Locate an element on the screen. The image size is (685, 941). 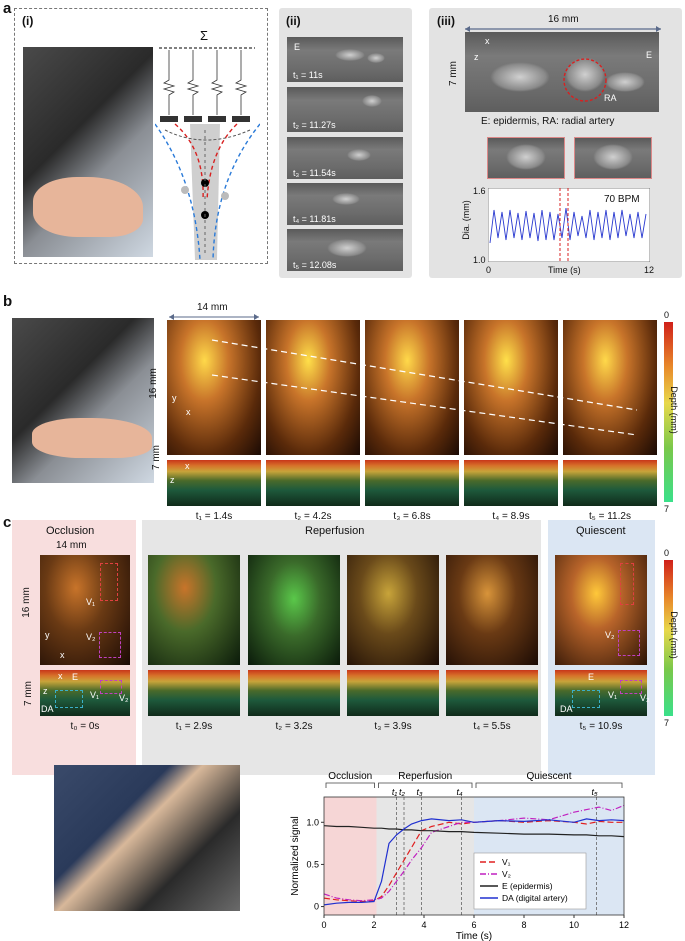
x-tick-label-0: 0 is located at coordinates (323, 925).